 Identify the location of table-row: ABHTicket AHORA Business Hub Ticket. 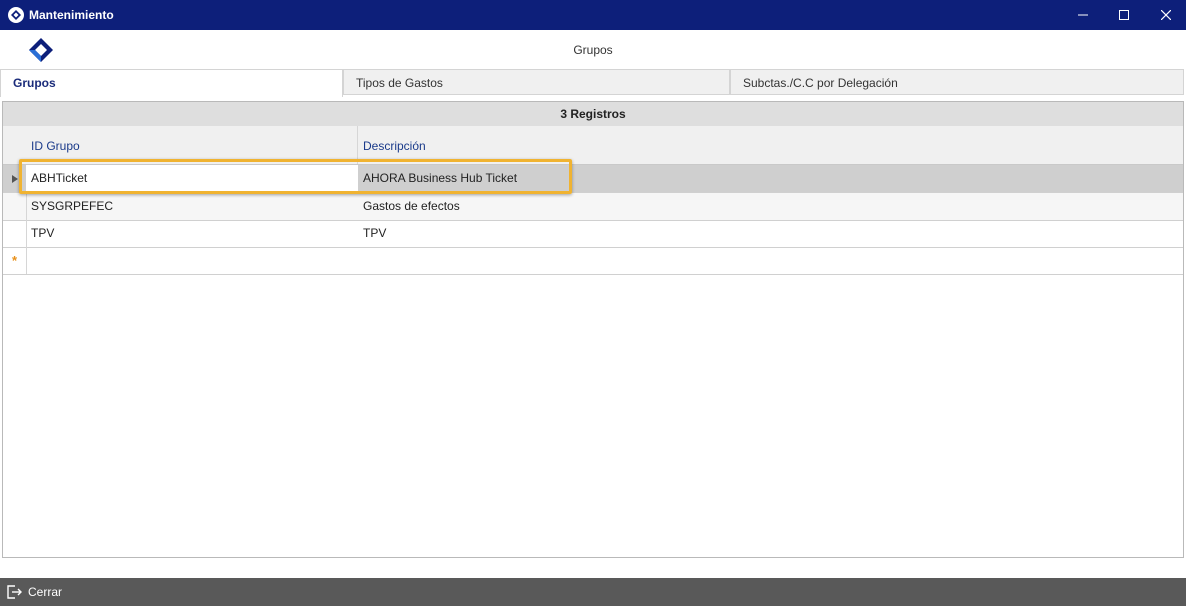
(593, 179).